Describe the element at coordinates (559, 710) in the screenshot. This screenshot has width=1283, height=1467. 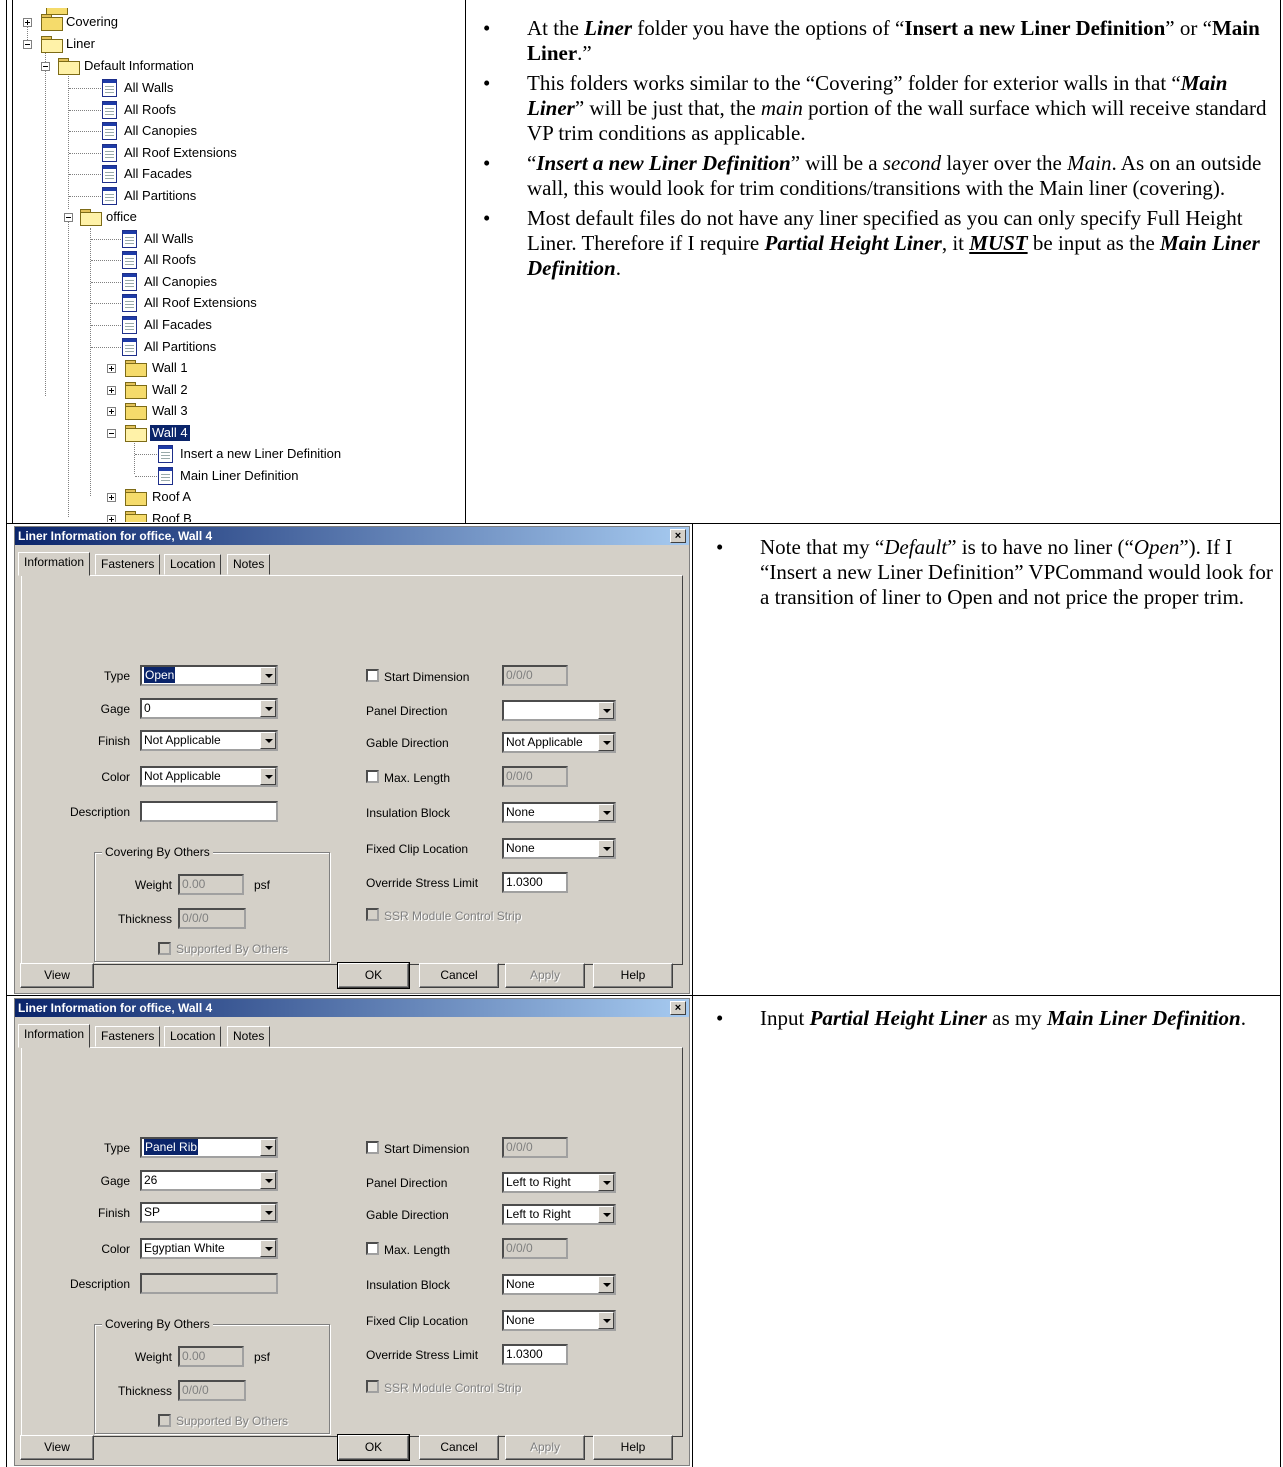
I see `panel-direction-select` at that location.